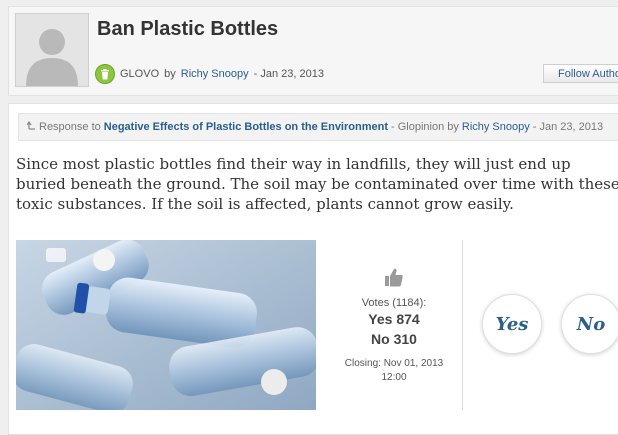  What do you see at coordinates (170, 74) in the screenshot?
I see `by-label: by` at bounding box center [170, 74].